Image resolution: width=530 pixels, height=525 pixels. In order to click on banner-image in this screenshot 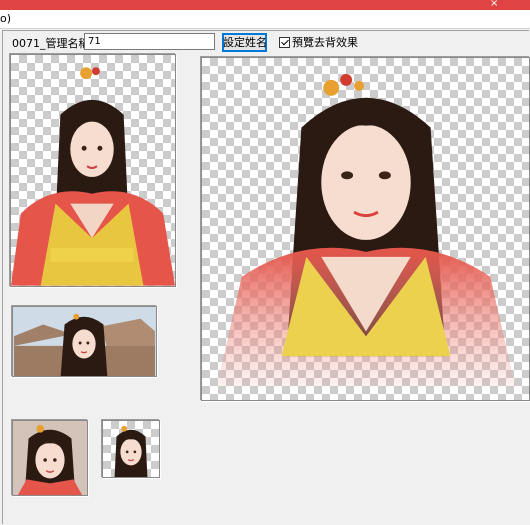, I will do `click(84, 341)`.